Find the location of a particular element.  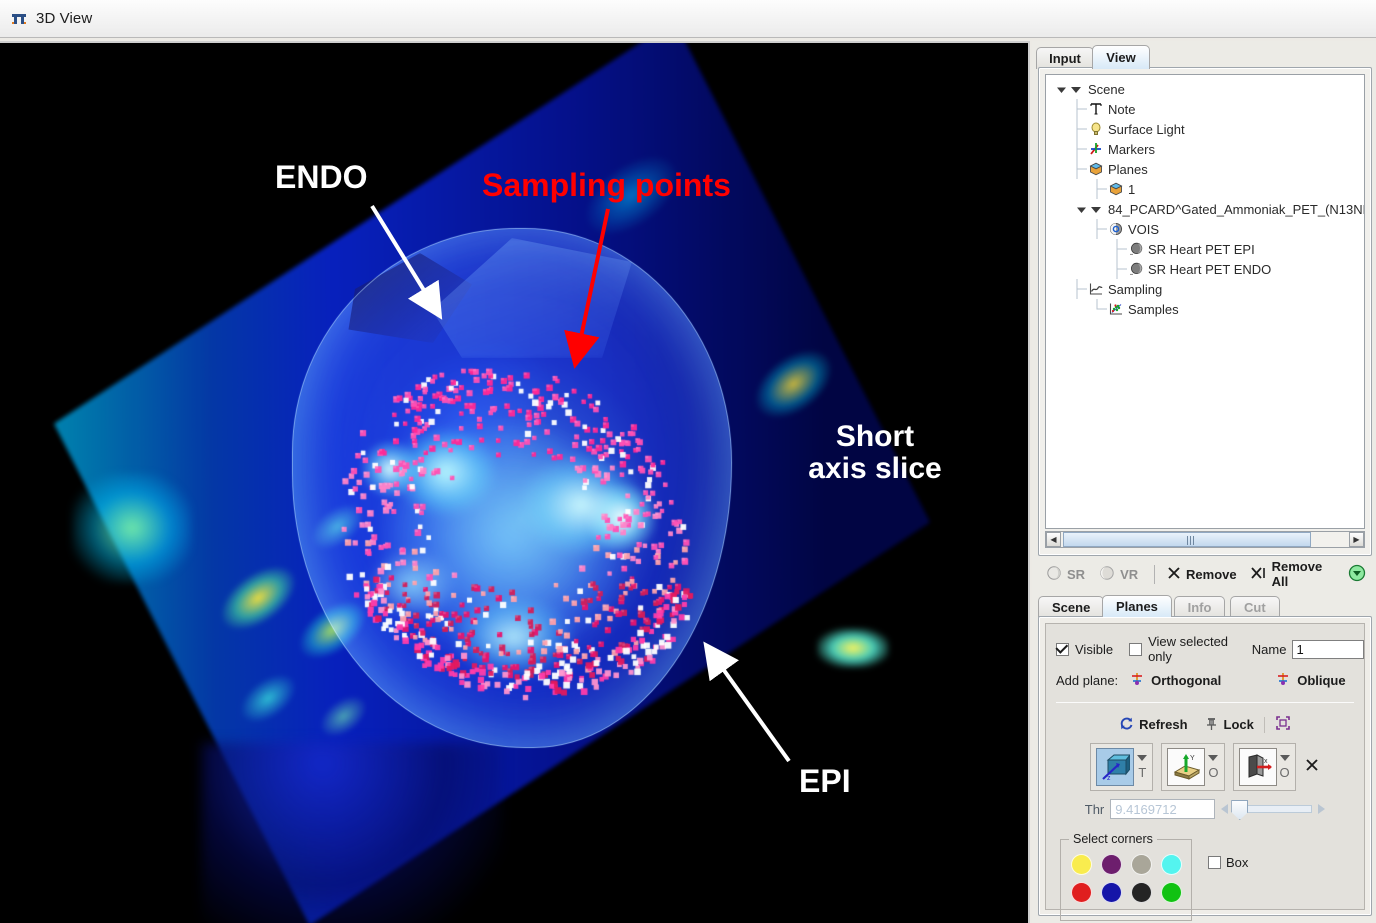

panel-tab-strip: Scene Planes Info Cut is located at coordinates (1205, 606).